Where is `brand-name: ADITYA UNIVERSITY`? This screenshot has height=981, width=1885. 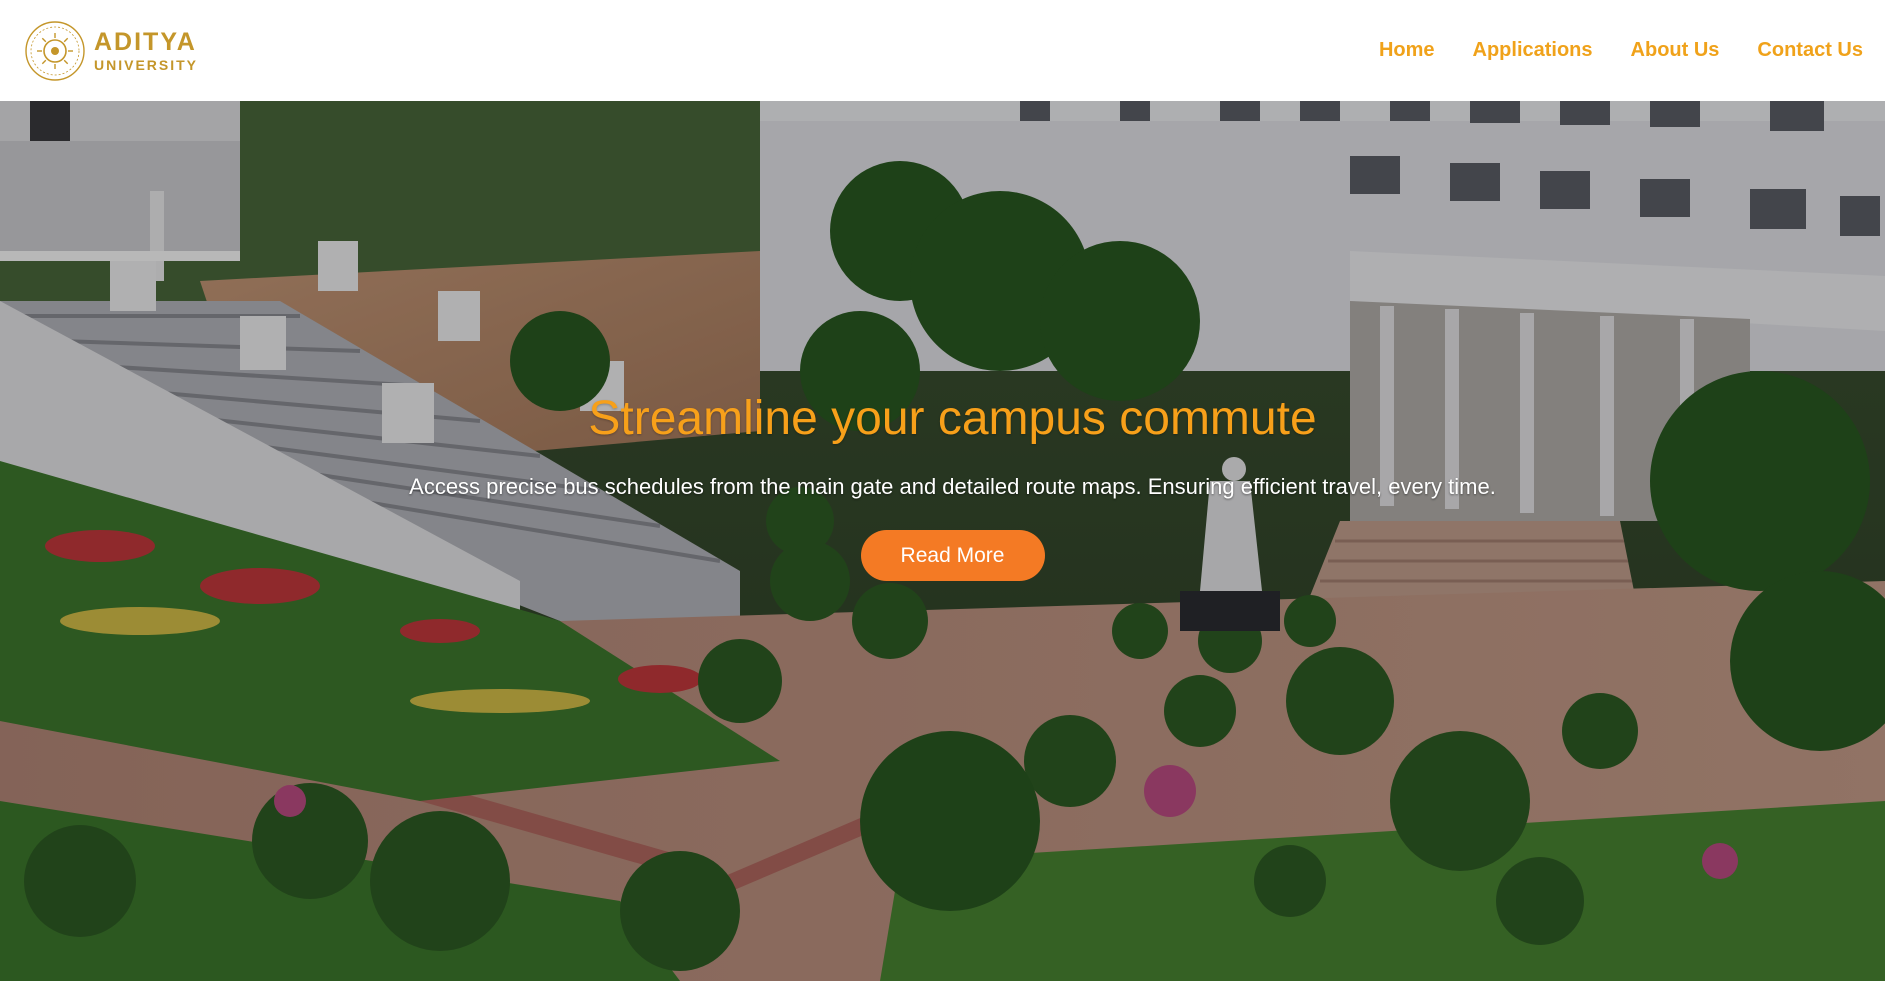
brand-name: ADITYA UNIVERSITY is located at coordinates (146, 50).